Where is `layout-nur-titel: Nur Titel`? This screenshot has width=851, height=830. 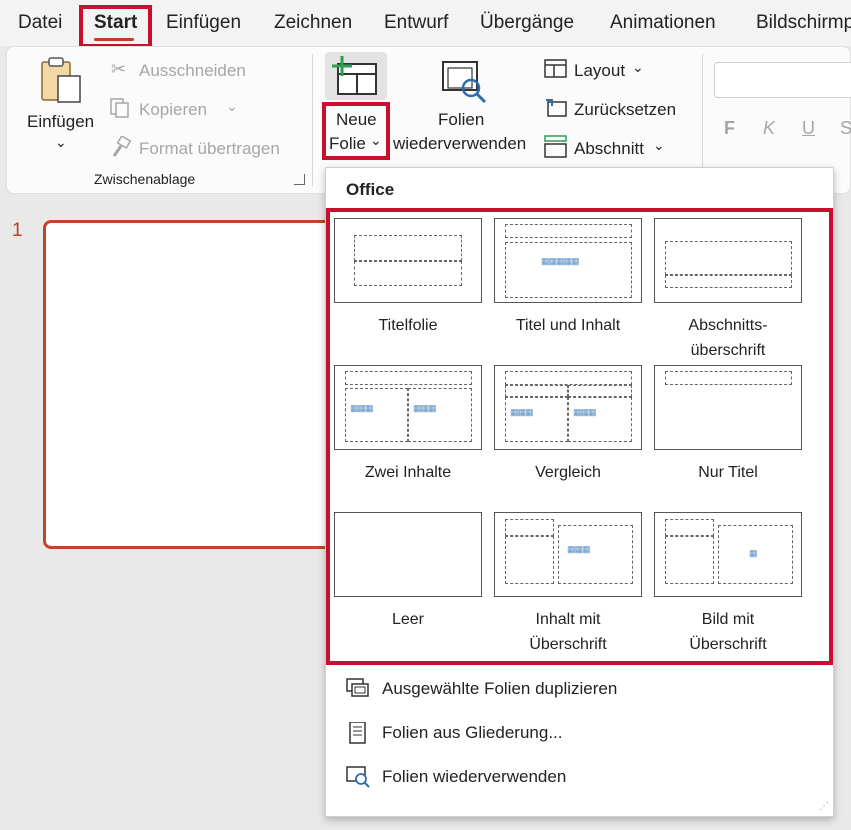 layout-nur-titel: Nur Titel is located at coordinates (728, 425).